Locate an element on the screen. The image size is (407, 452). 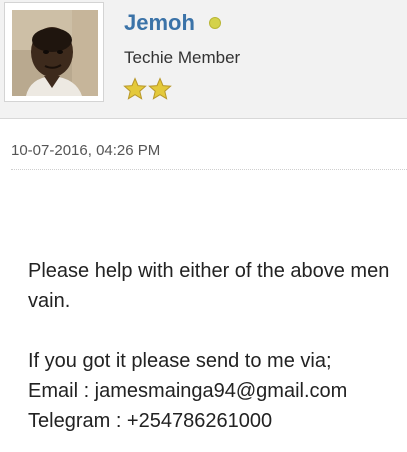
avatar-frame is located at coordinates (54, 52).